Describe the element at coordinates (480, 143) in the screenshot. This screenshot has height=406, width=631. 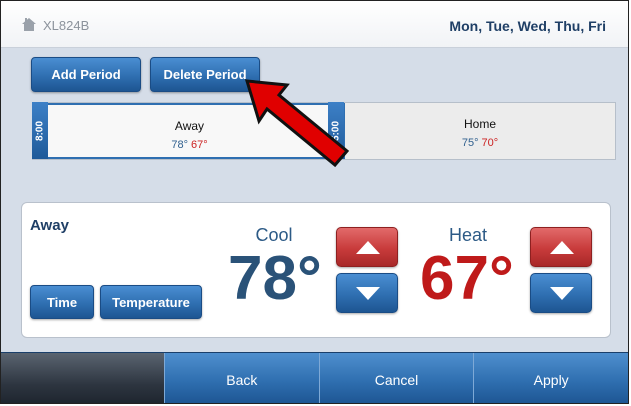
I see `period-temps: 75° 70°` at that location.